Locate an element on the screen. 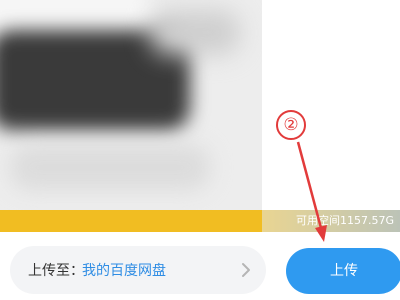 The image size is (400, 300). available-space-text: 可用空间1157.57G is located at coordinates (345, 220).